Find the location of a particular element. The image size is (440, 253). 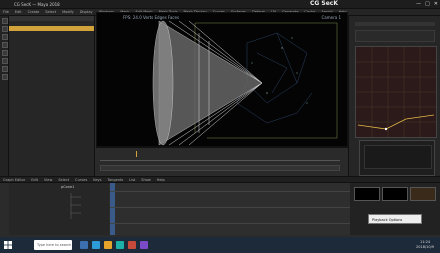

graph-menu-select: Select is located at coordinates (63, 180).